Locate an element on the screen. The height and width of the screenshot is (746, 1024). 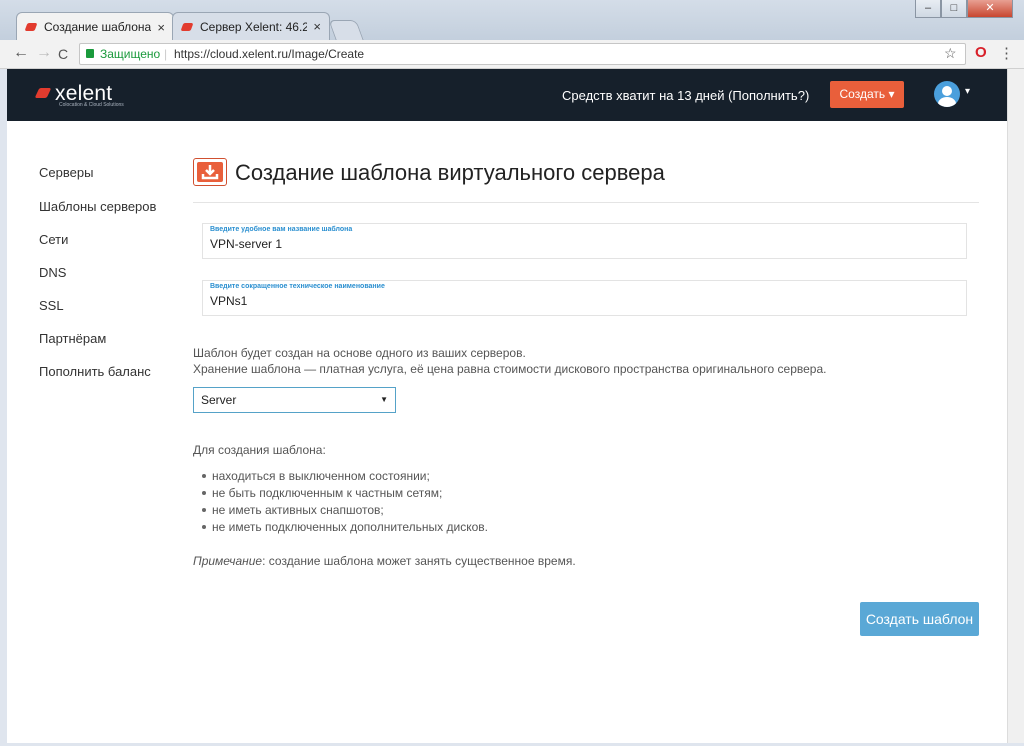
xelent-logo-icon is located at coordinates (43, 93).